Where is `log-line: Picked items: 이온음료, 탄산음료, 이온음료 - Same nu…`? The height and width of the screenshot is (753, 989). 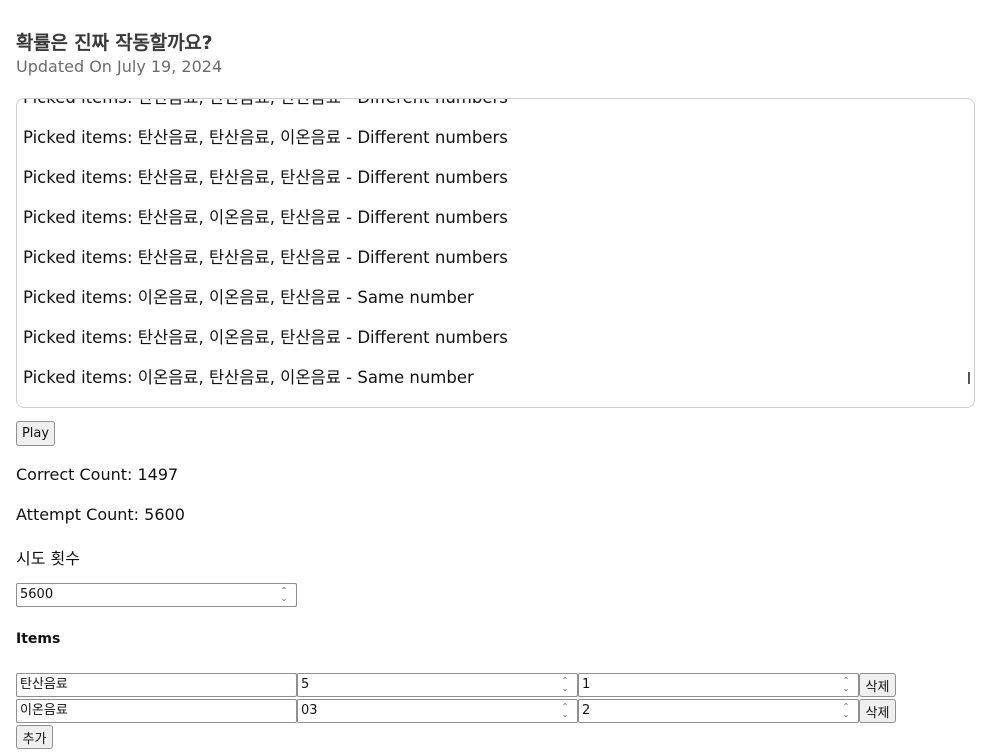 log-line: Picked items: 이온음료, 탄산음료, 이온음료 - Same nu… is located at coordinates (248, 377).